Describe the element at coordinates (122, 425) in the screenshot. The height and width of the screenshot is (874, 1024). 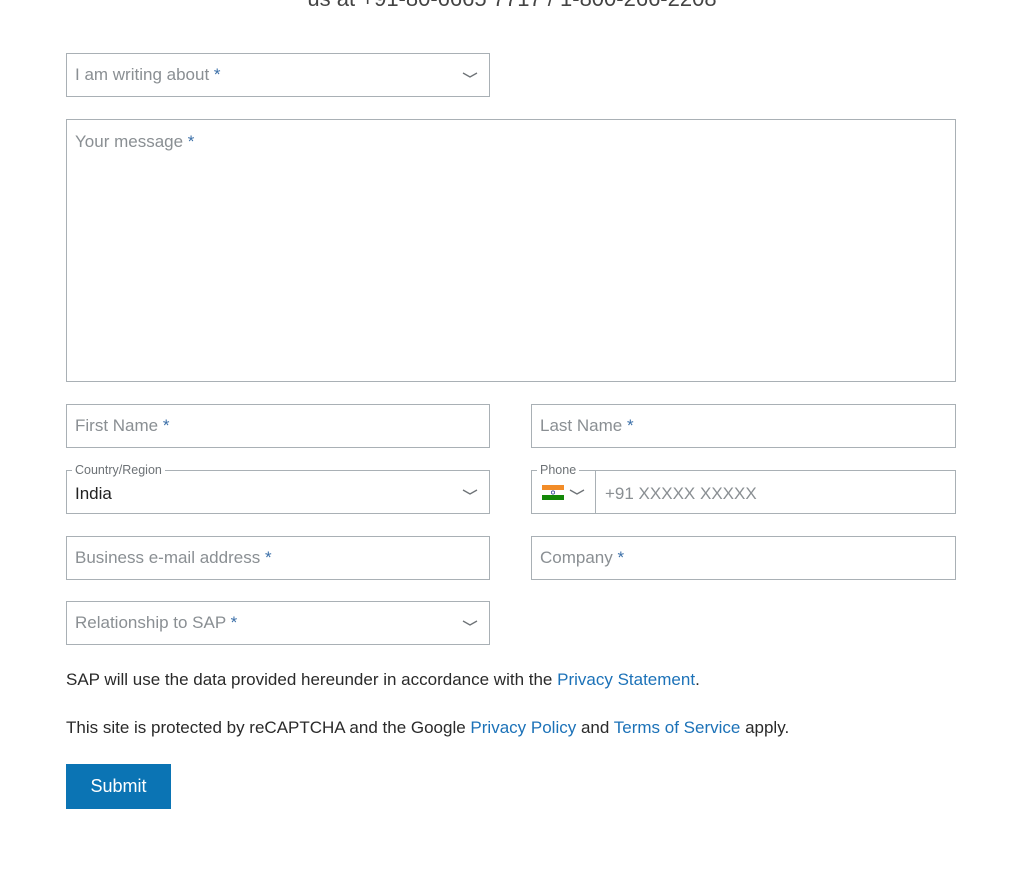
I see `first-name-placeholder: First Name *` at that location.